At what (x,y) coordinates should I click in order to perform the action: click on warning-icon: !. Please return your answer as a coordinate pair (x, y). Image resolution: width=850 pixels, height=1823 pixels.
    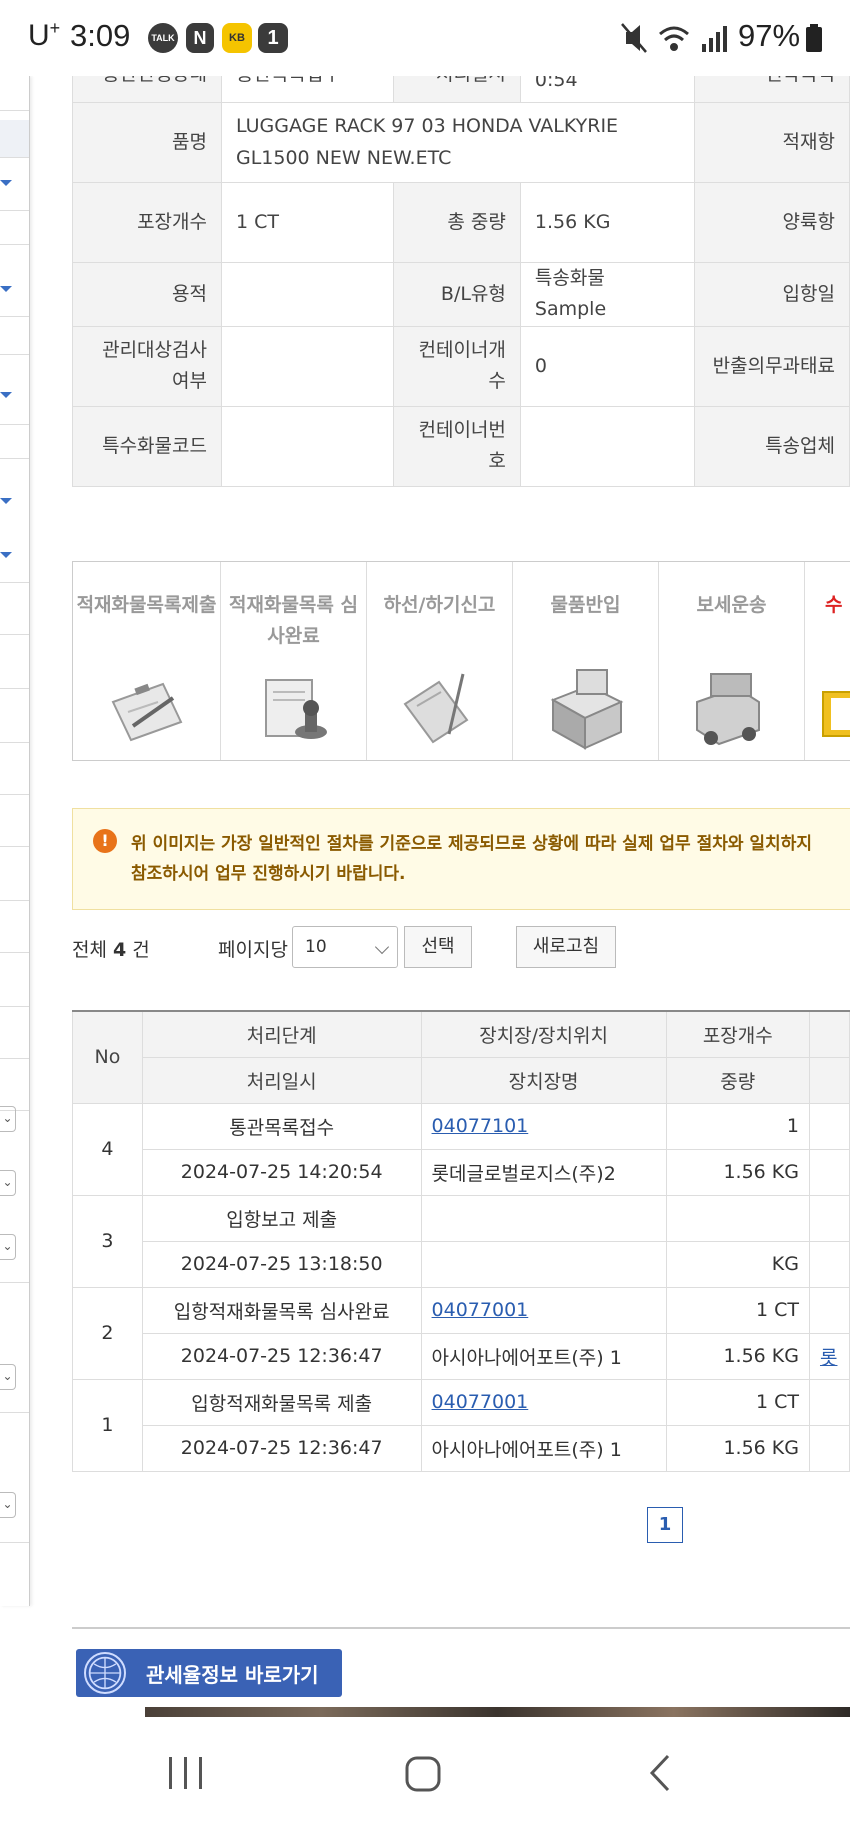
    Looking at the image, I should click on (105, 841).